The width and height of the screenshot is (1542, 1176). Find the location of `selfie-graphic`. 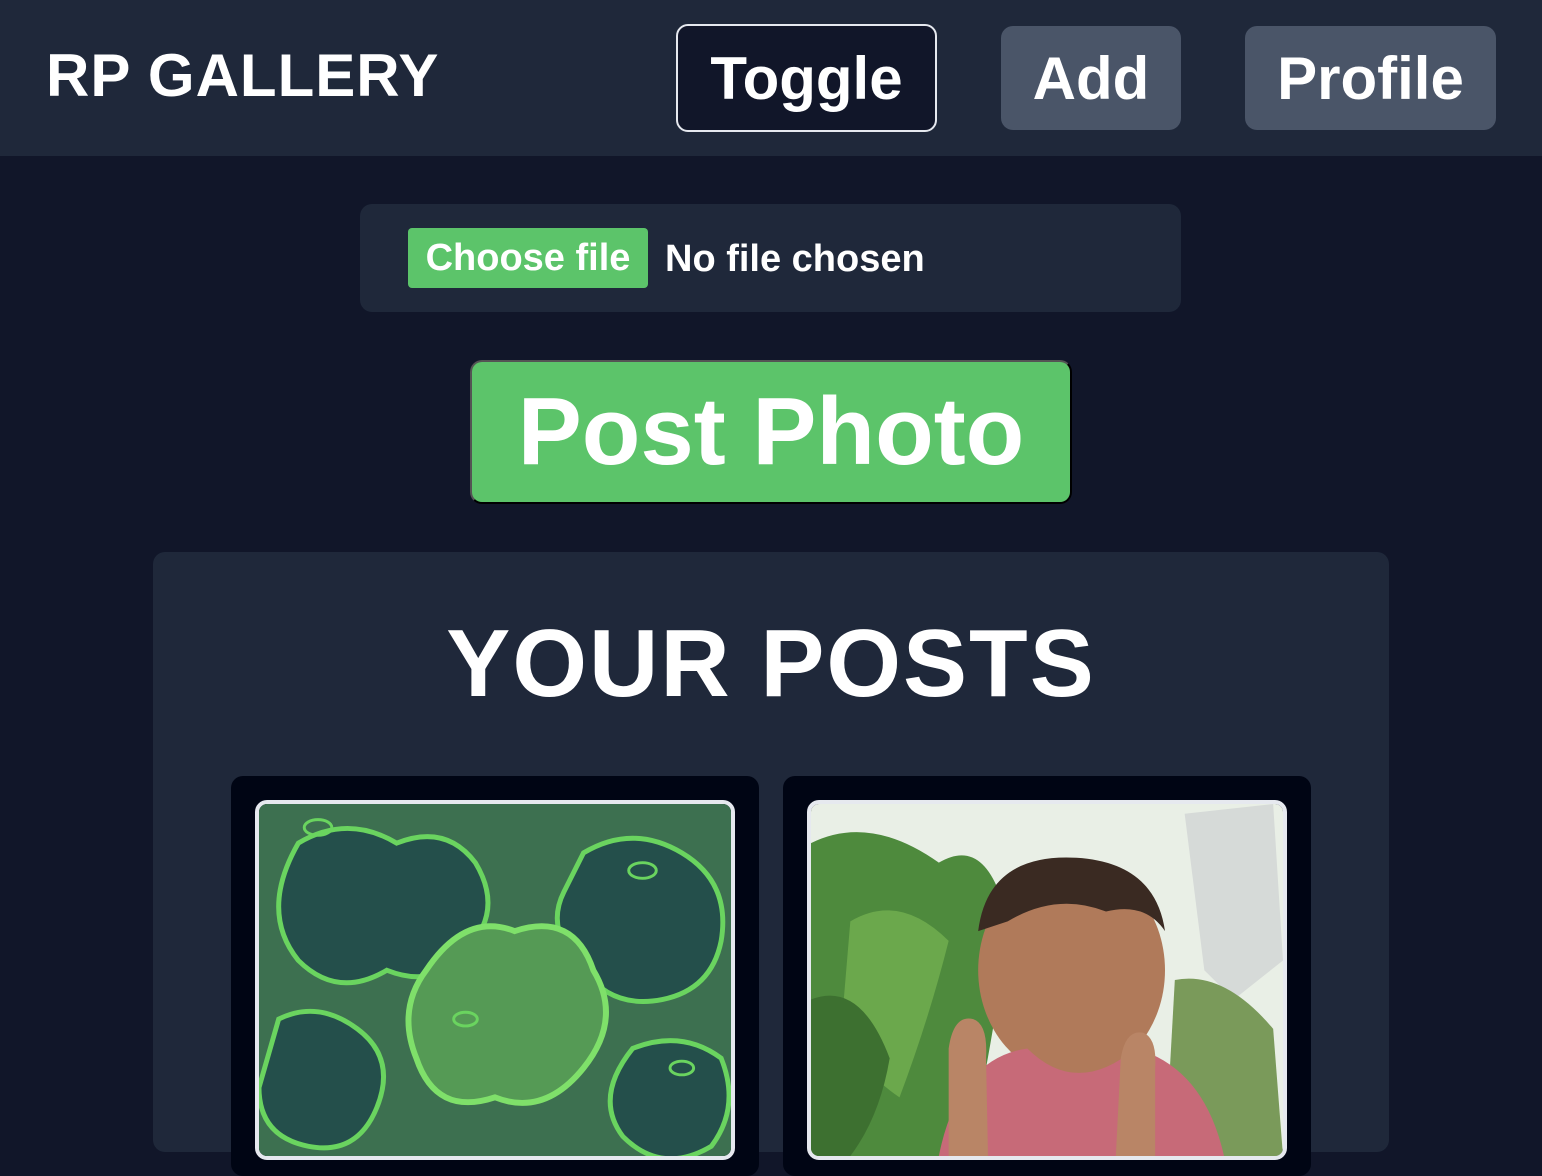

selfie-graphic is located at coordinates (1047, 980).